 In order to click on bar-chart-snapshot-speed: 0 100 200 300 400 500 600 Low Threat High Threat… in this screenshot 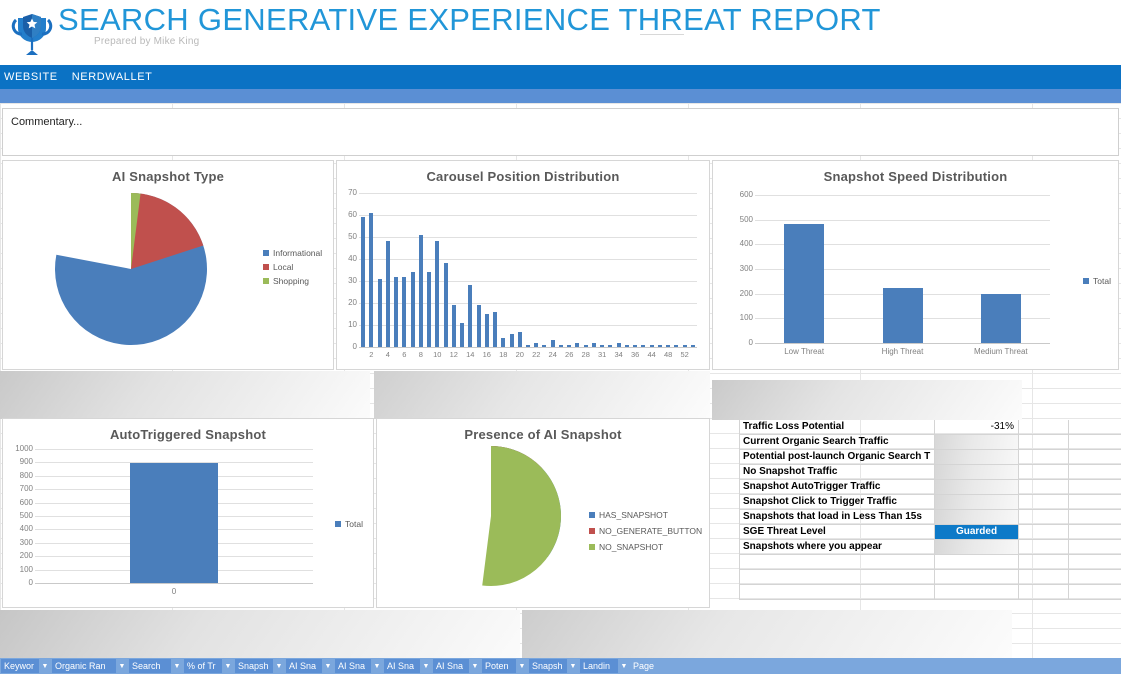, I will do `click(916, 278)`.